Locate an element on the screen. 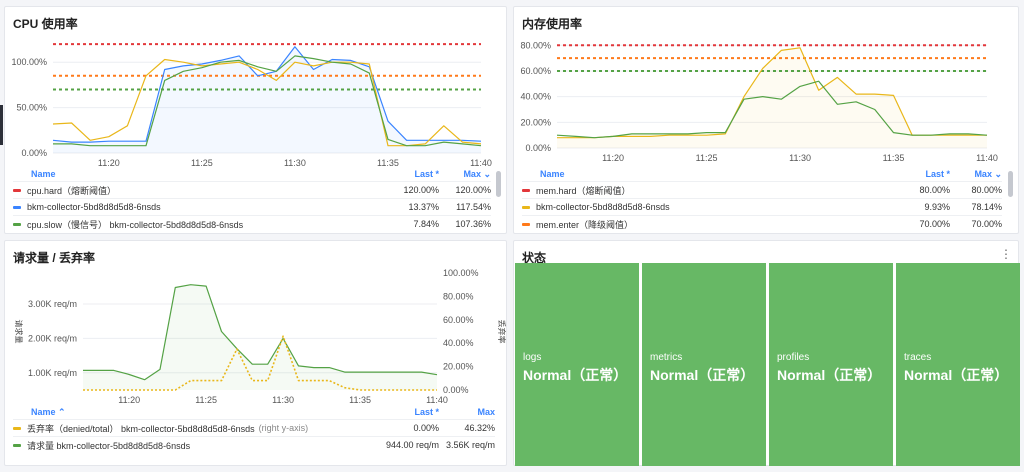 The width and height of the screenshot is (1024, 472). legend-header: Name ⌃ Last * Max is located at coordinates (254, 412).